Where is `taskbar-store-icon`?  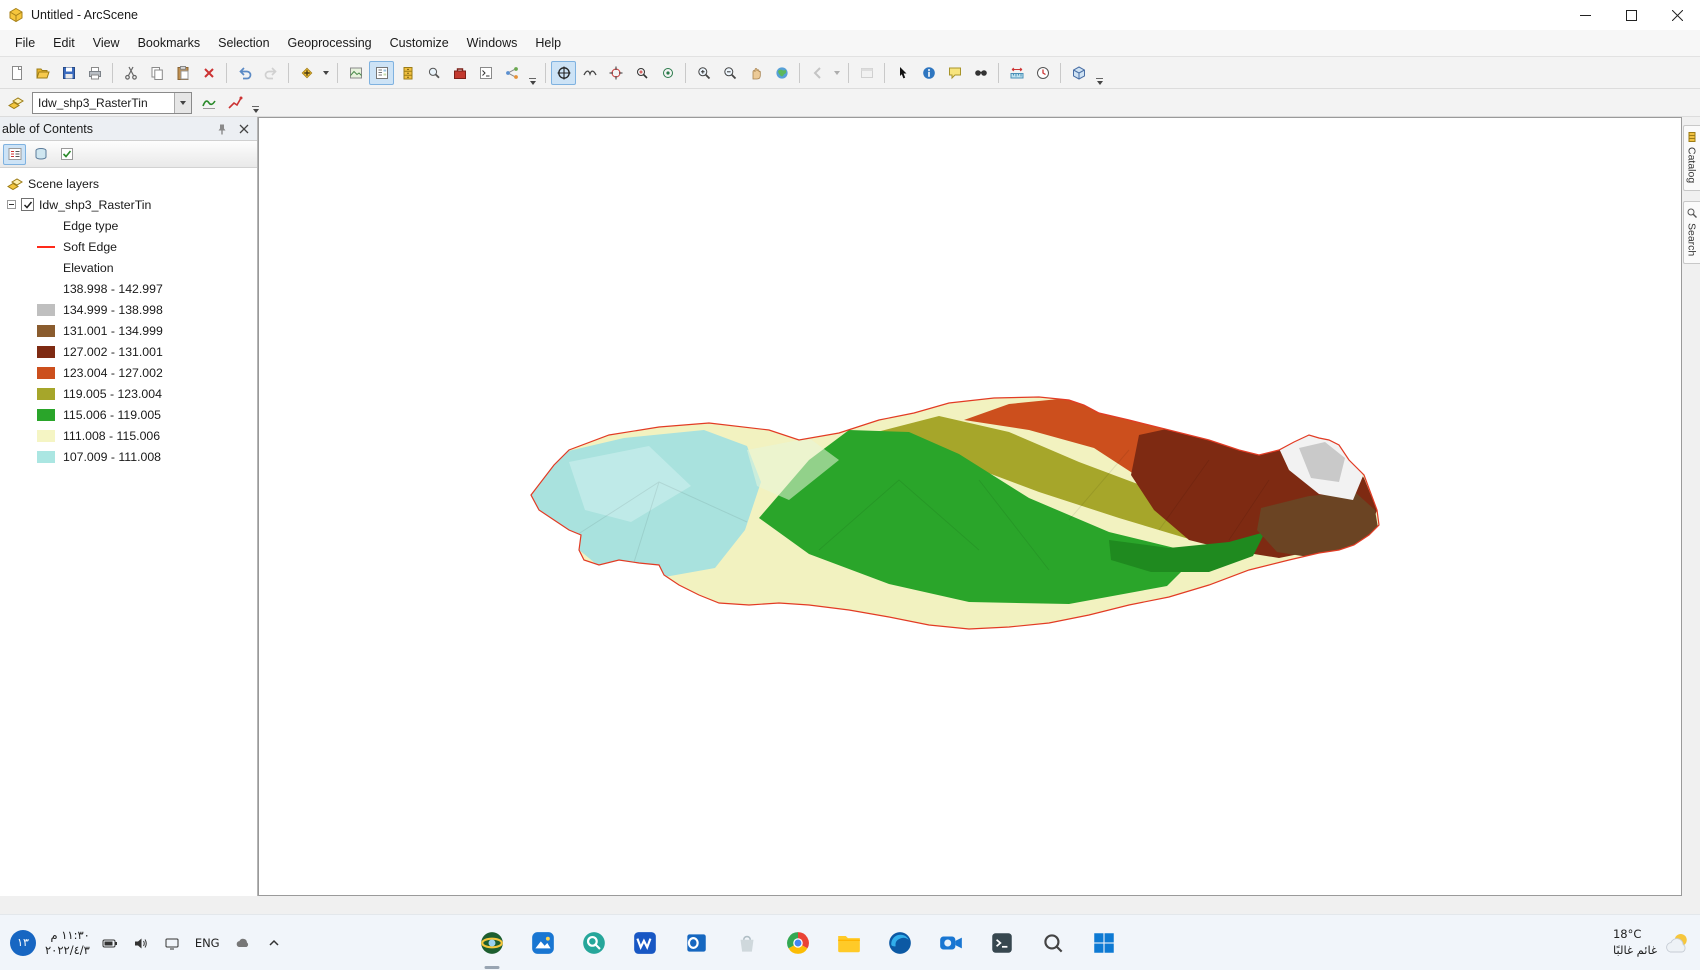 taskbar-store-icon is located at coordinates (747, 943).